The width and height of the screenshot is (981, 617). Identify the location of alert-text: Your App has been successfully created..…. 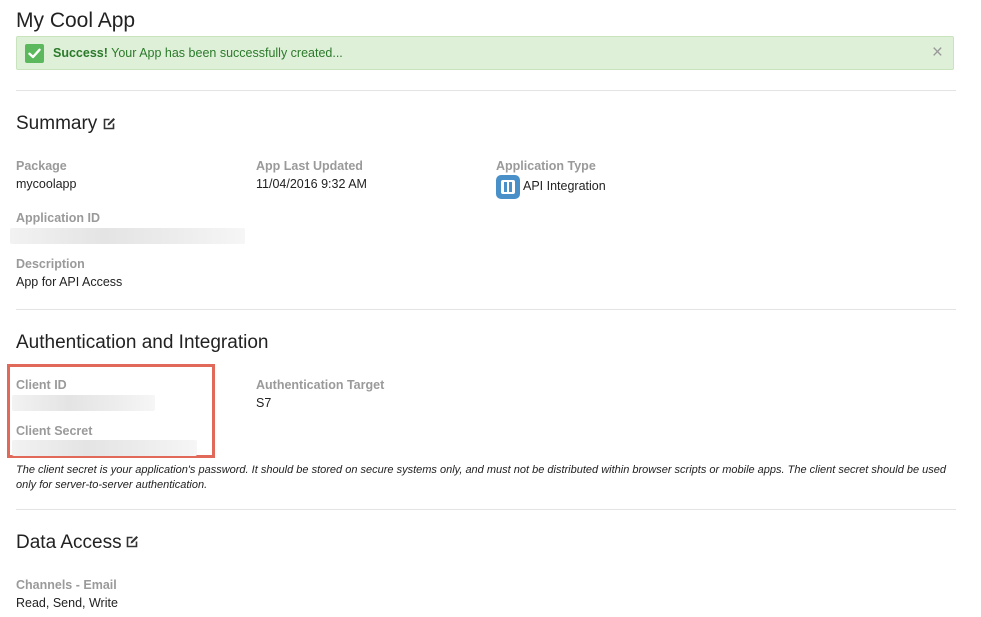
(225, 53).